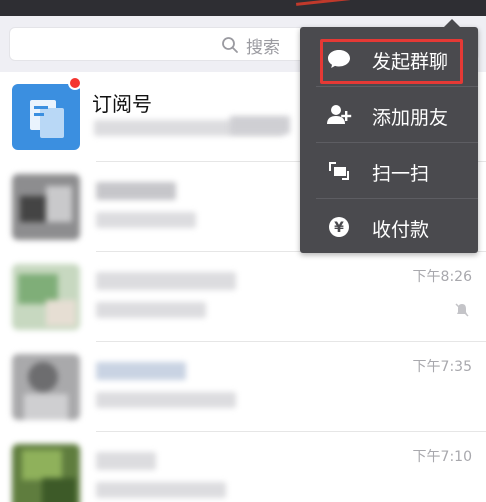 Image resolution: width=486 pixels, height=502 pixels. I want to click on subscription-icon, so click(47, 119).